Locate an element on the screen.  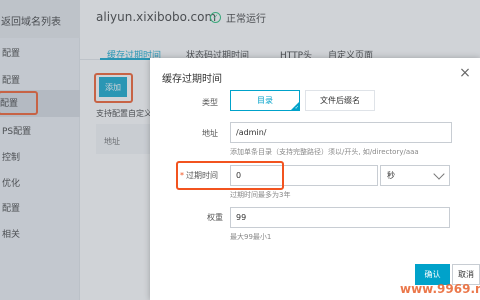
watermark: www.9969.n is located at coordinates (440, 289).